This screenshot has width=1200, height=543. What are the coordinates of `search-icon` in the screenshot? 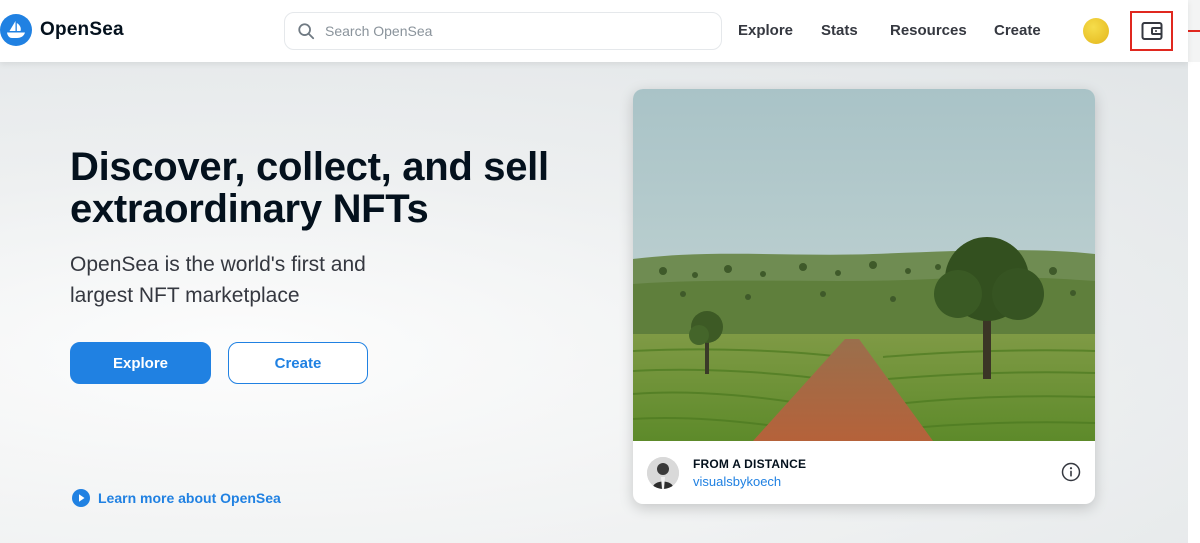 It's located at (306, 31).